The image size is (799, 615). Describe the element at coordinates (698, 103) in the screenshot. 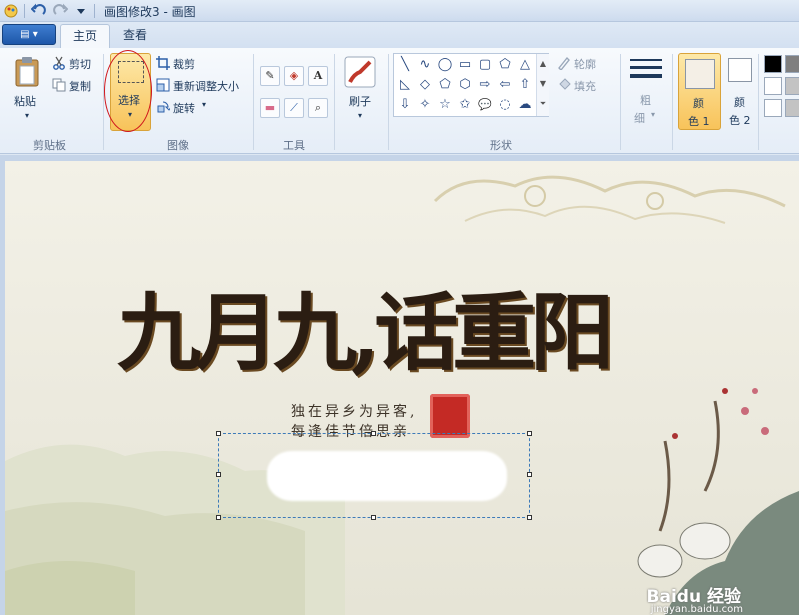

I see `color1-label-line1: 颜` at that location.